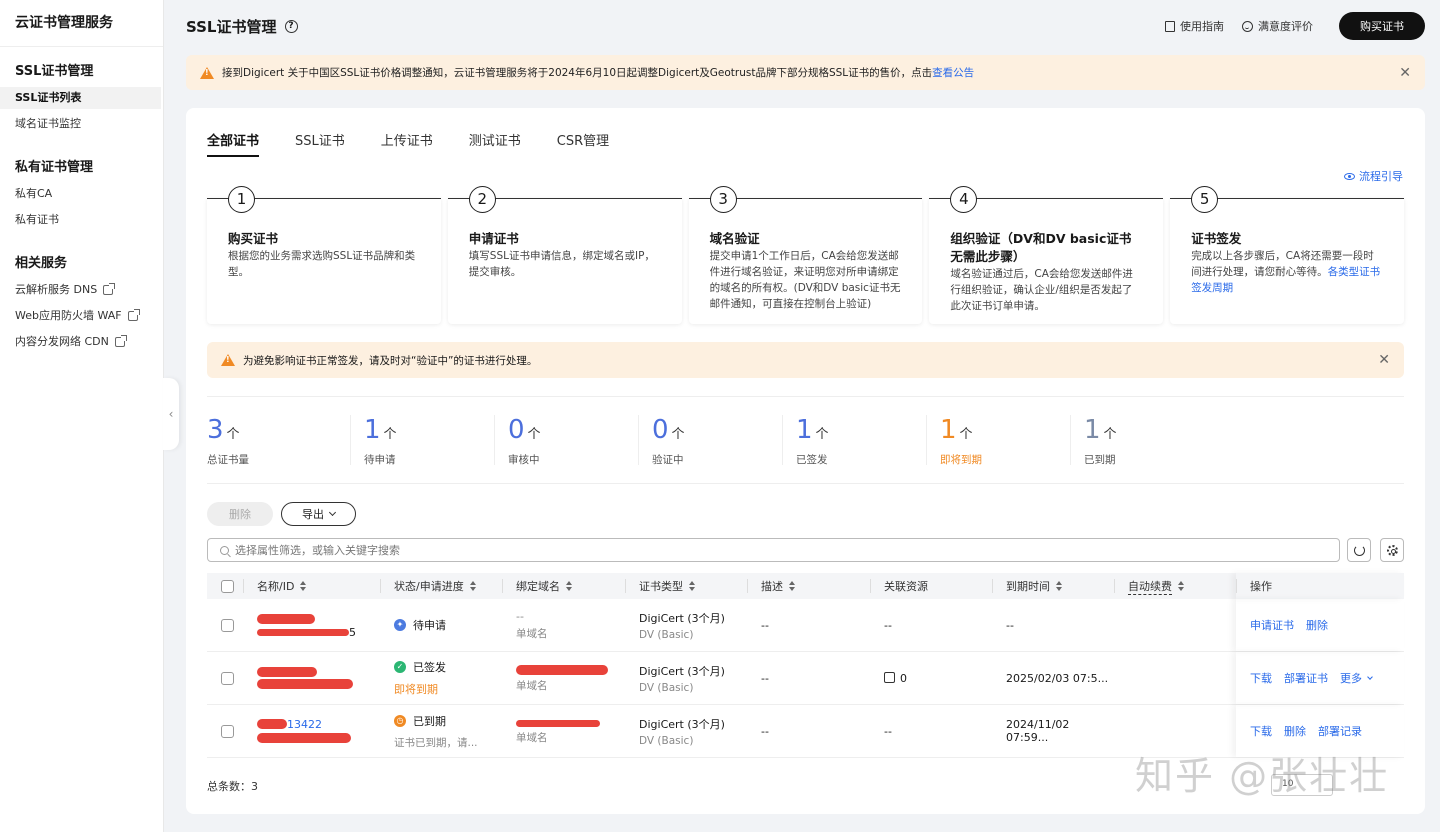 The image size is (1440, 832). I want to click on export-button: 导出, so click(318, 514).